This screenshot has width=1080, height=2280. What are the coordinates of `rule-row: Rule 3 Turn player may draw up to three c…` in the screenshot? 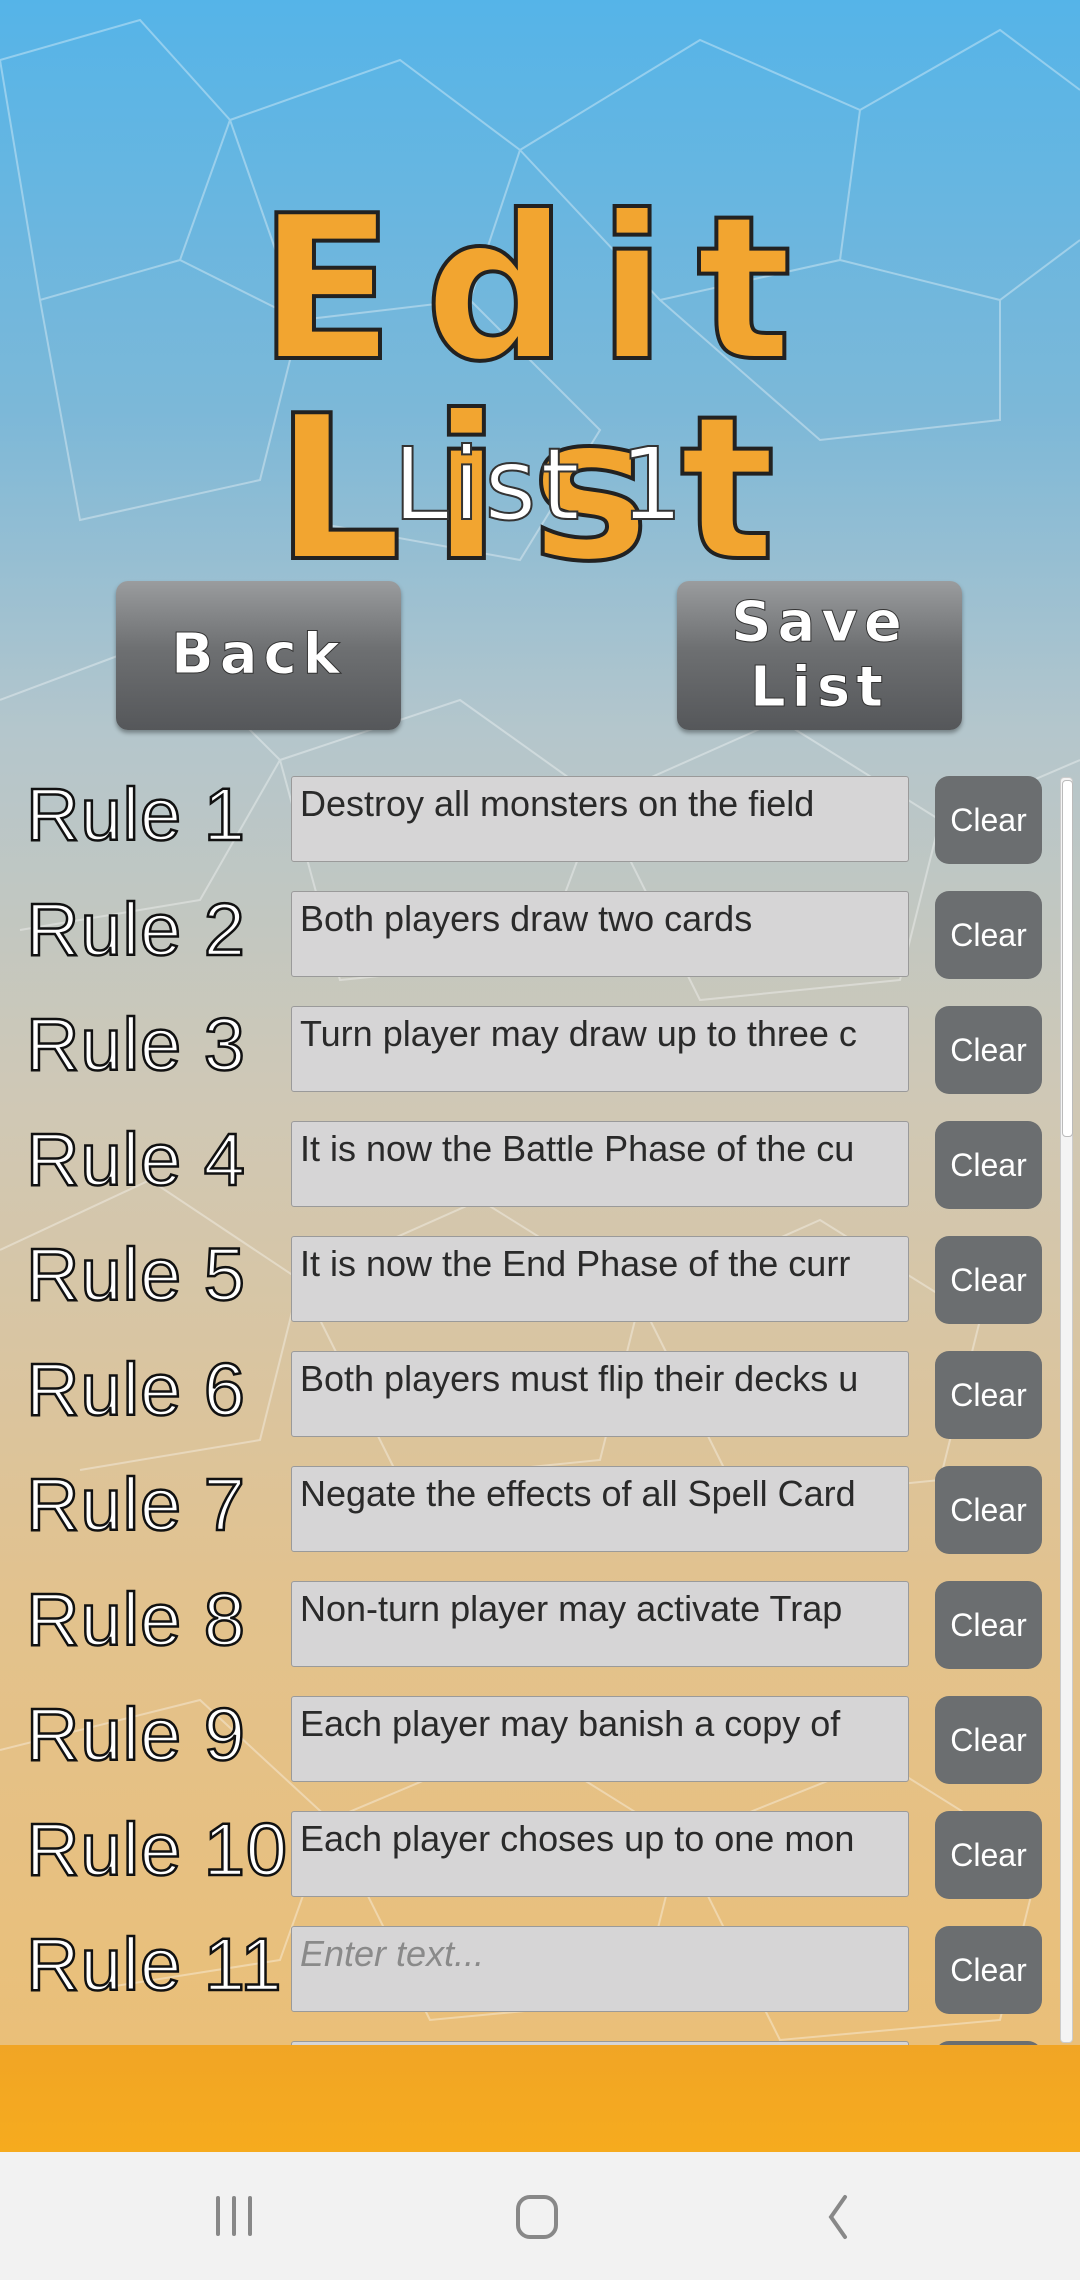 It's located at (530, 1048).